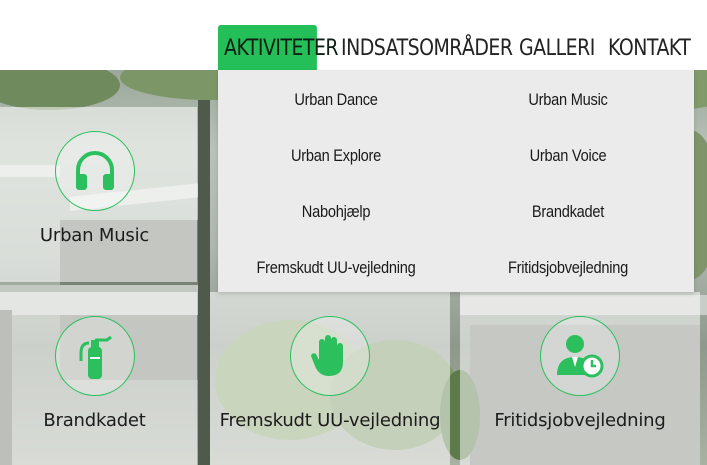  Describe the element at coordinates (336, 156) in the screenshot. I see `dropdown-item-urban-explore: Urban Explore` at that location.